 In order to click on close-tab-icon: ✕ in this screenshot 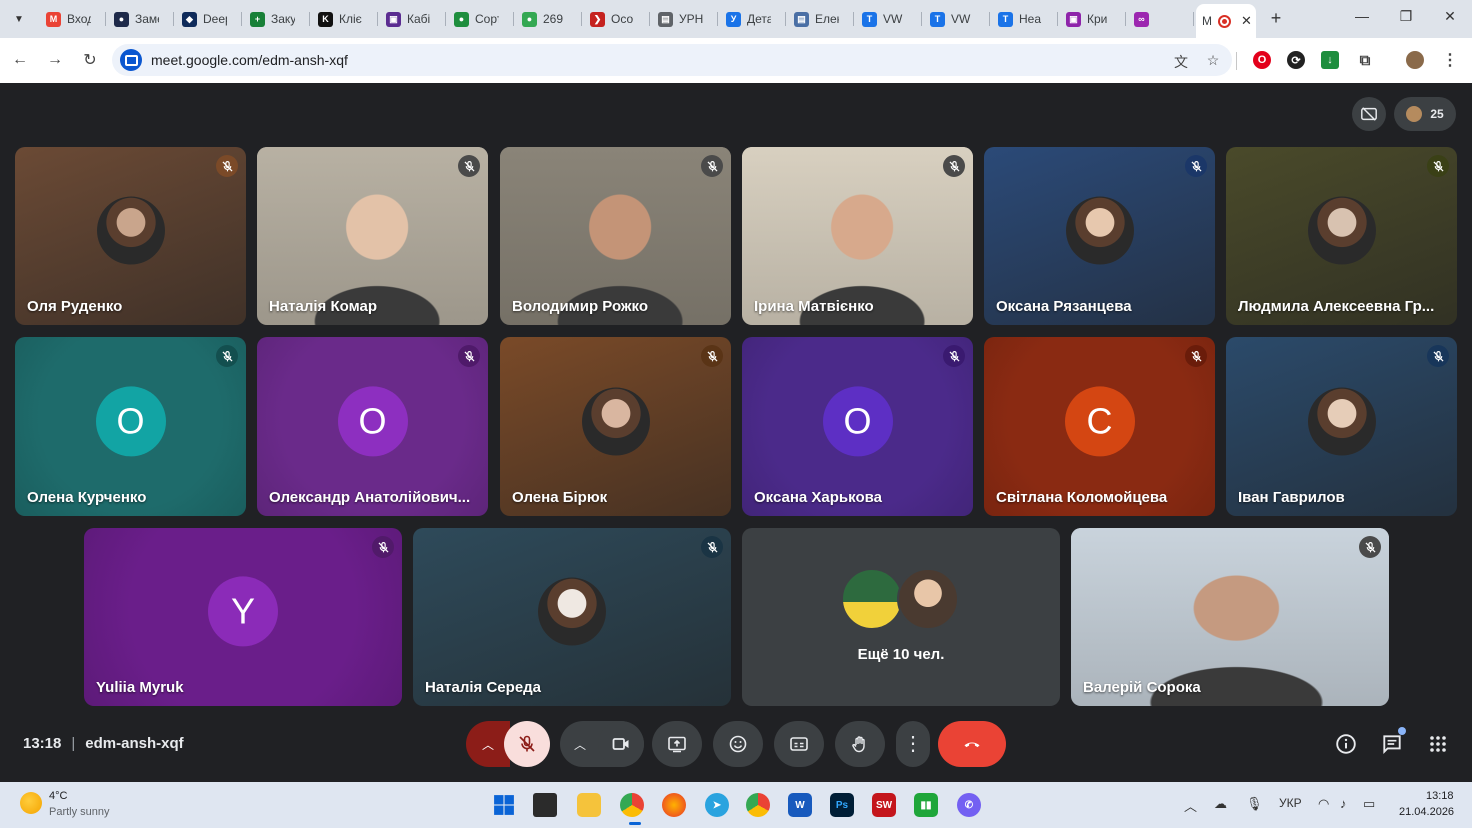, I will do `click(1246, 21)`.